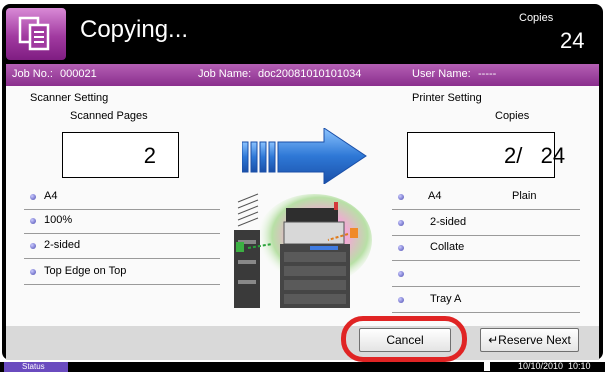 This screenshot has width=605, height=372. I want to click on scanner-setting-text: 100%, so click(58, 220).